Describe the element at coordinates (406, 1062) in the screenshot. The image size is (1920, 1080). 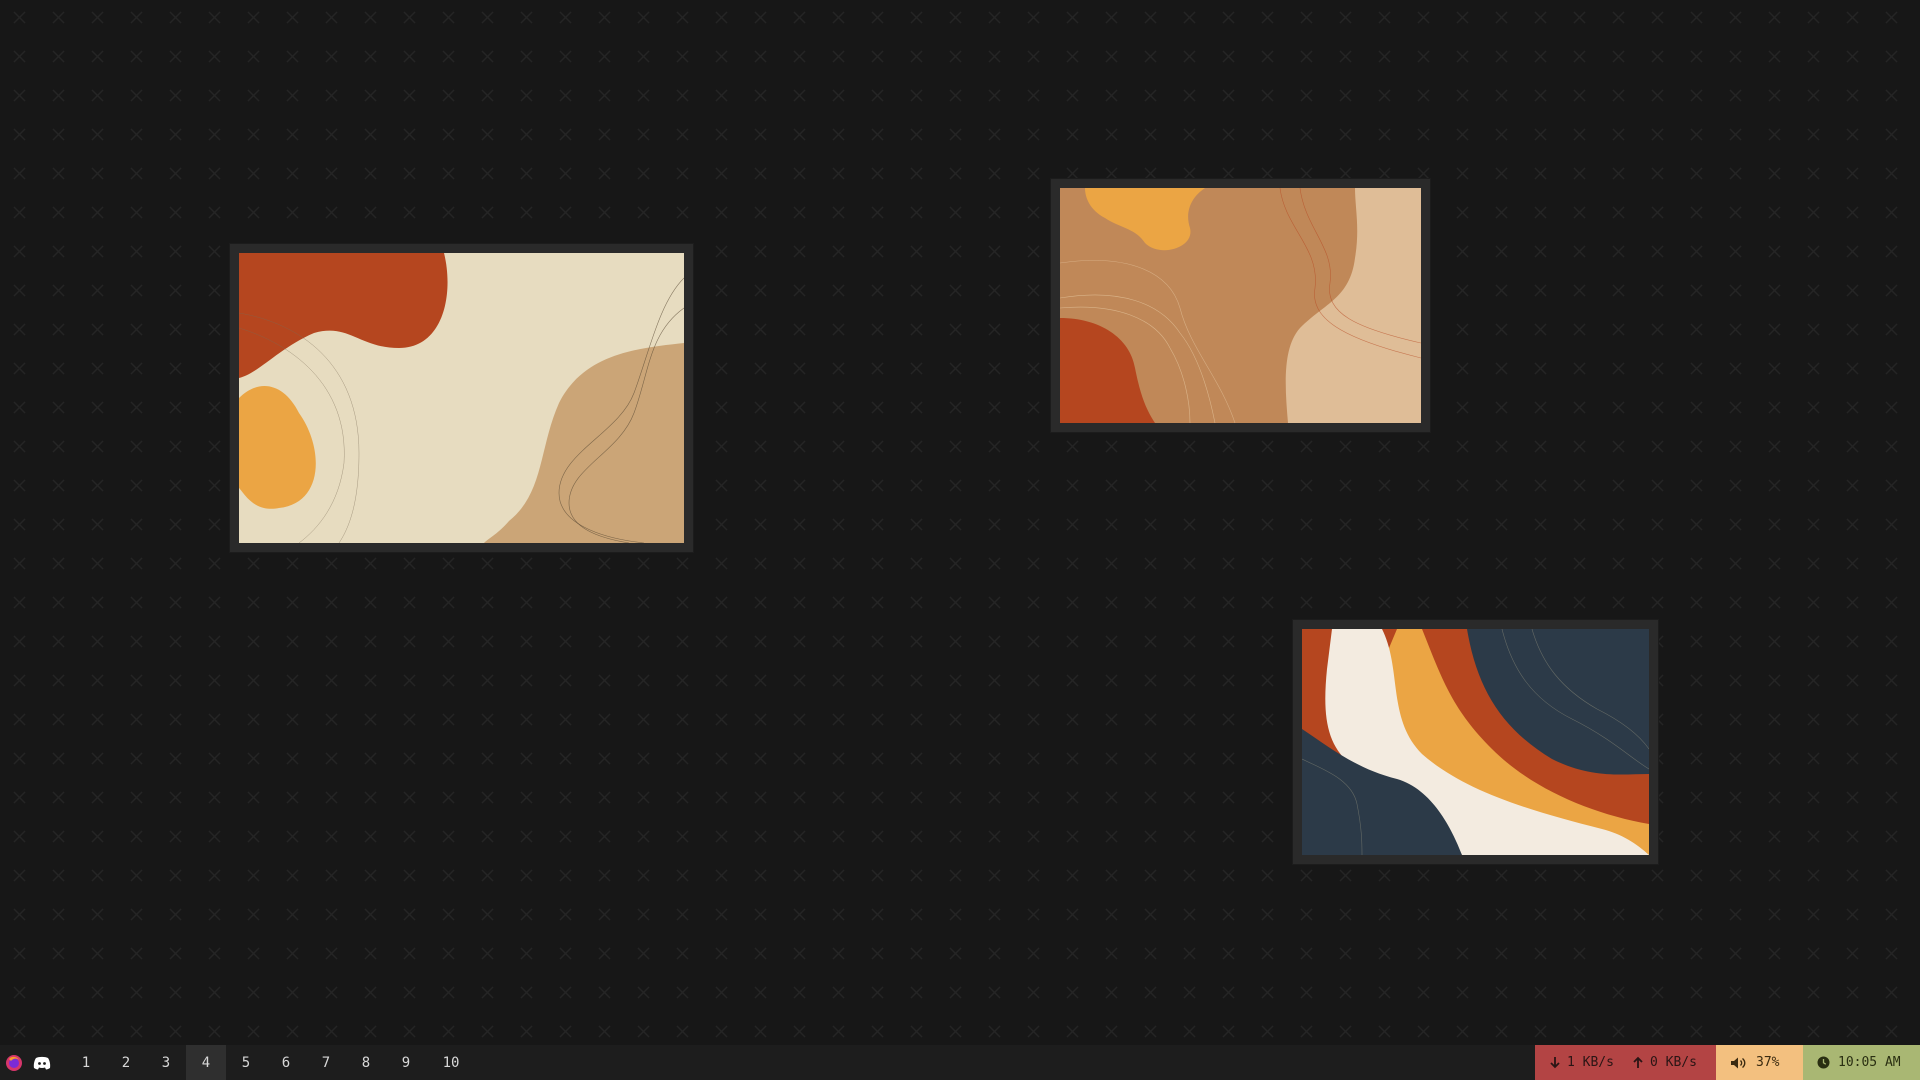
I see `workspace-9: 9` at that location.